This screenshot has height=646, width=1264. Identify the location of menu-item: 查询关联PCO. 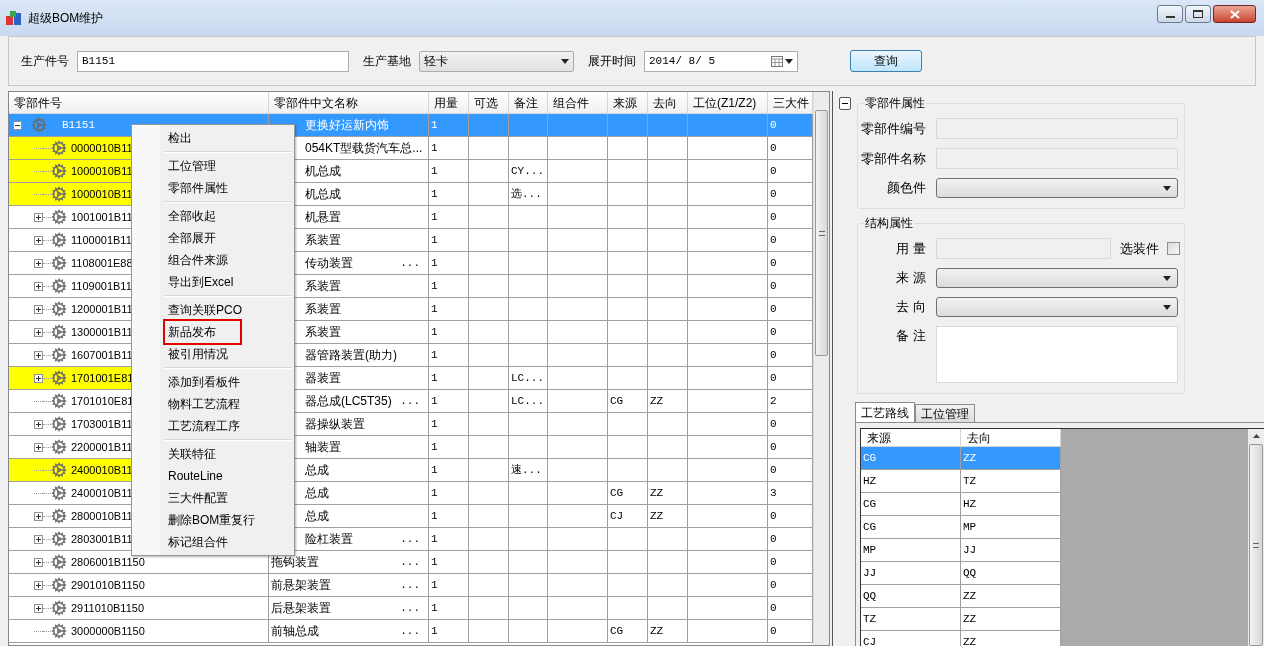
(205, 310).